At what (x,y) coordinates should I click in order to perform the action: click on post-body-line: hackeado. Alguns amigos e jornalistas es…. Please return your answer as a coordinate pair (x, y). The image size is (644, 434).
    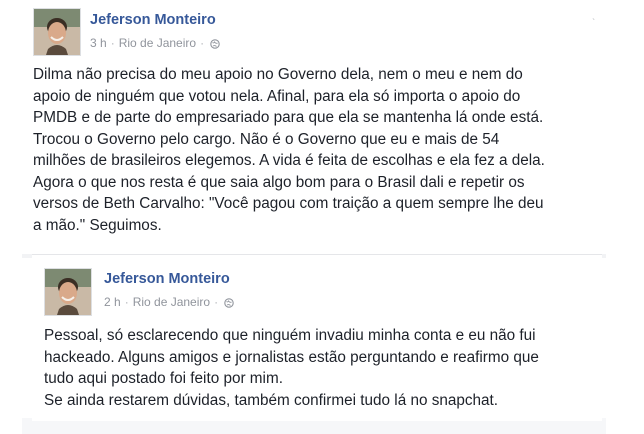
    Looking at the image, I should click on (291, 357).